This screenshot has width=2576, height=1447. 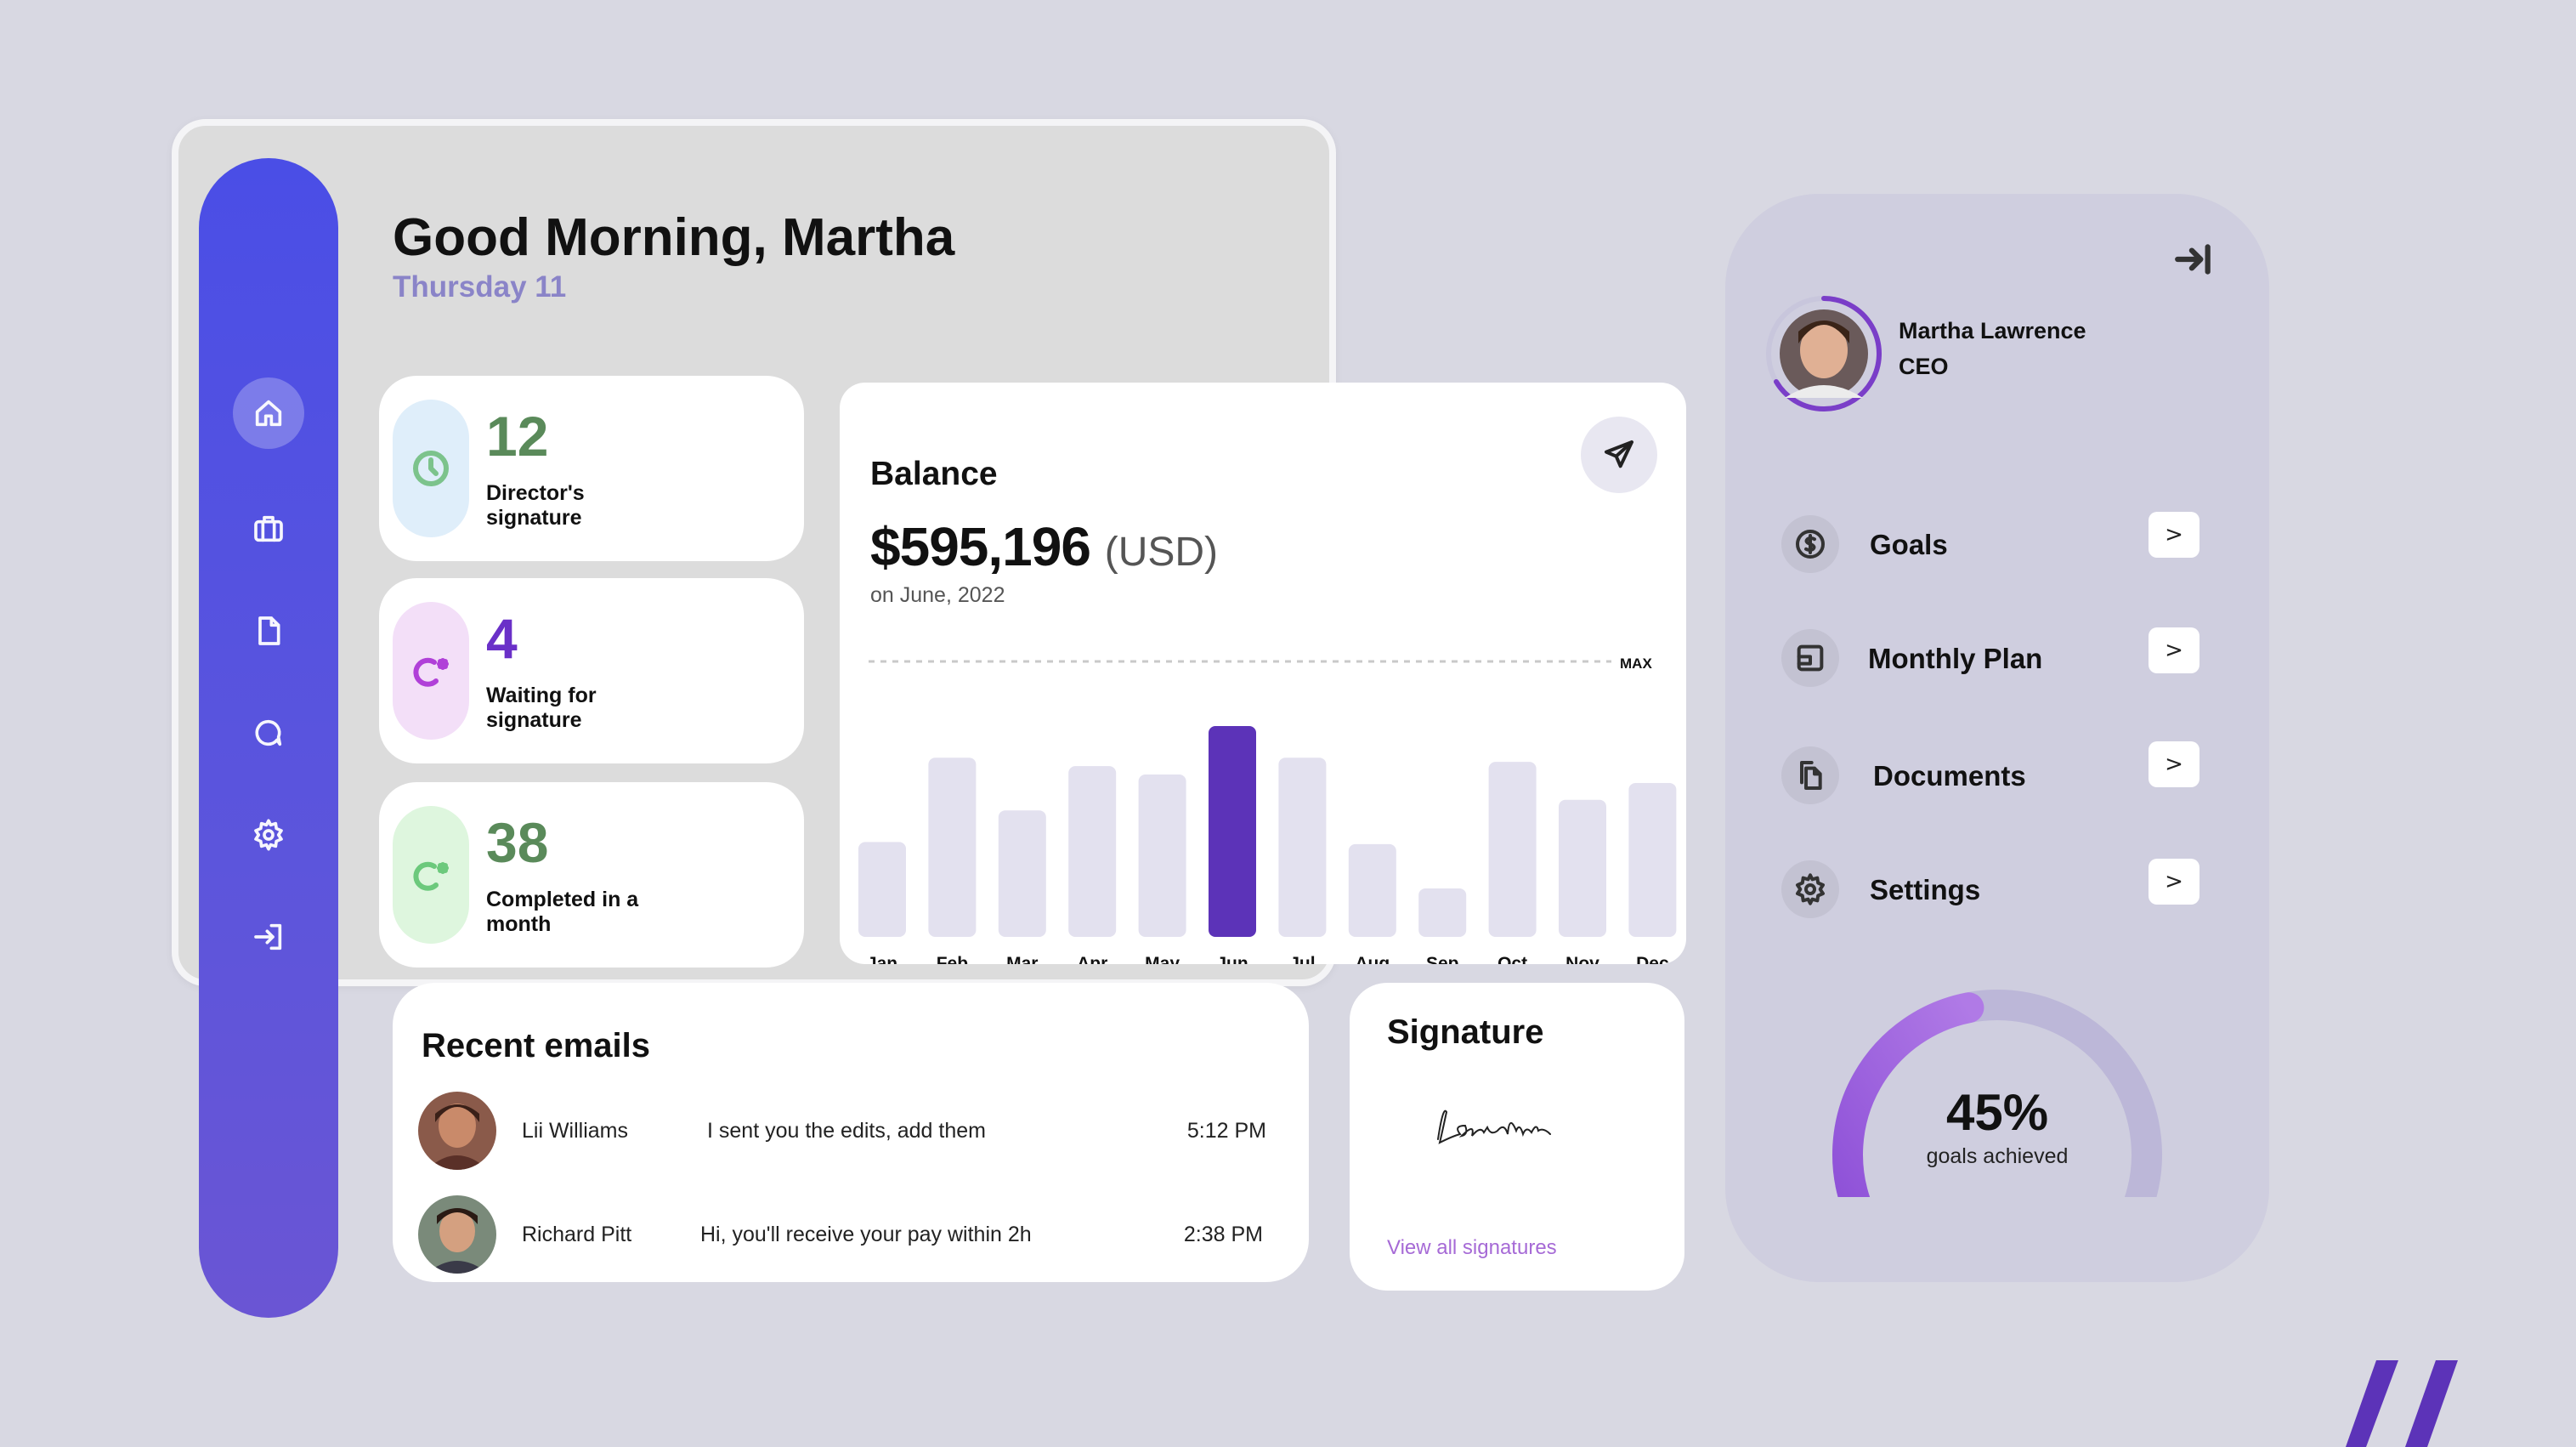 I want to click on file-icon, so click(x=268, y=631).